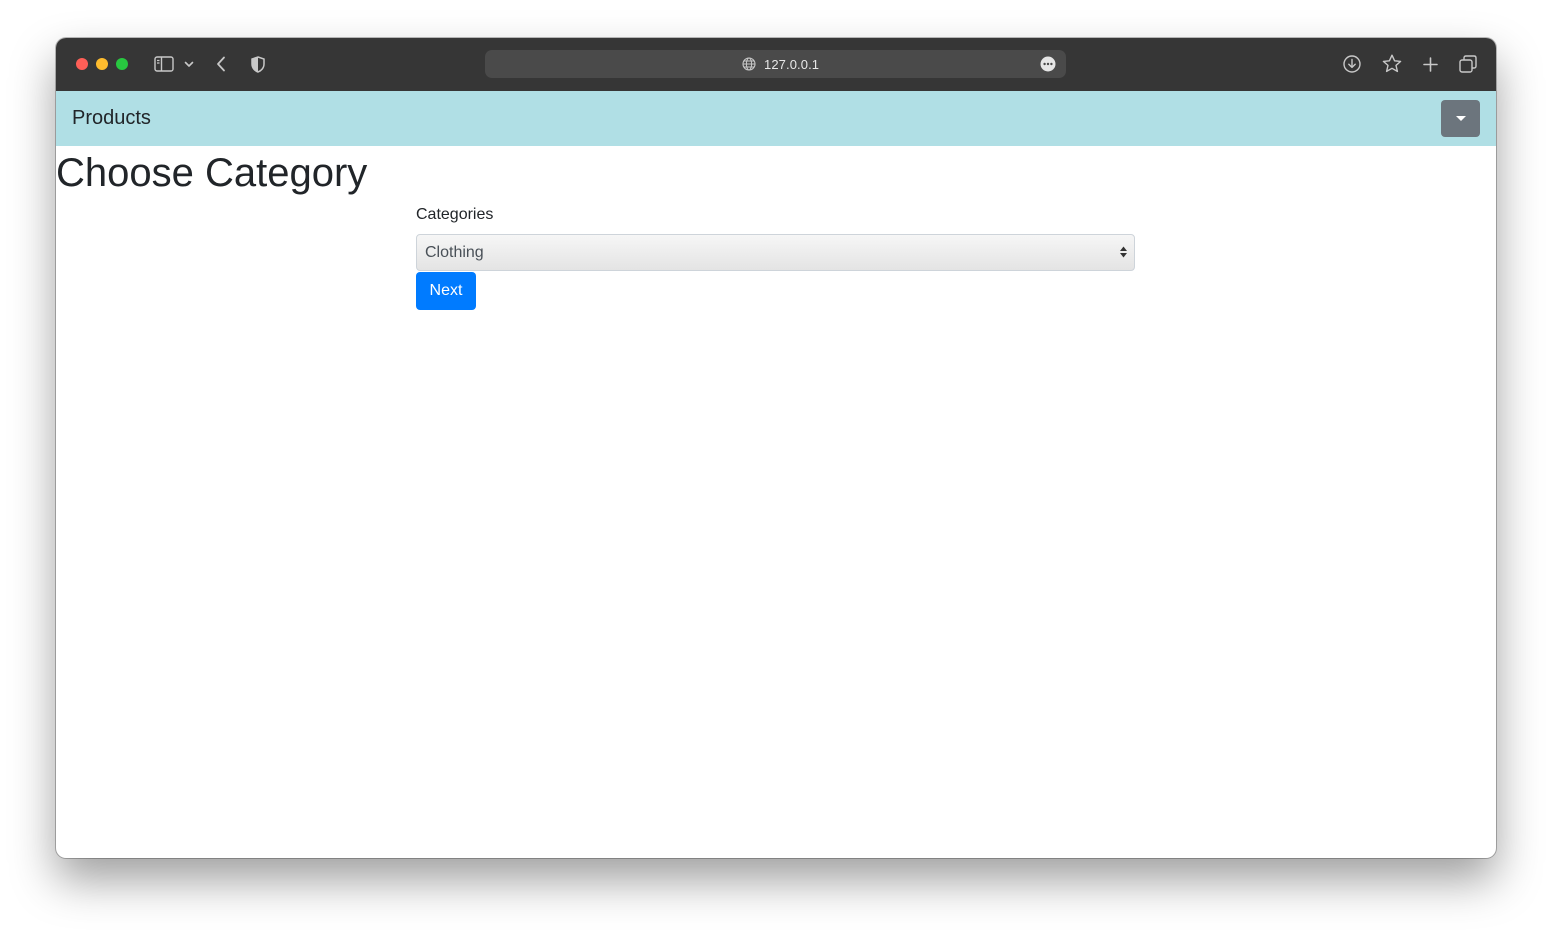 The height and width of the screenshot is (933, 1552). I want to click on star-icon, so click(1391, 63).